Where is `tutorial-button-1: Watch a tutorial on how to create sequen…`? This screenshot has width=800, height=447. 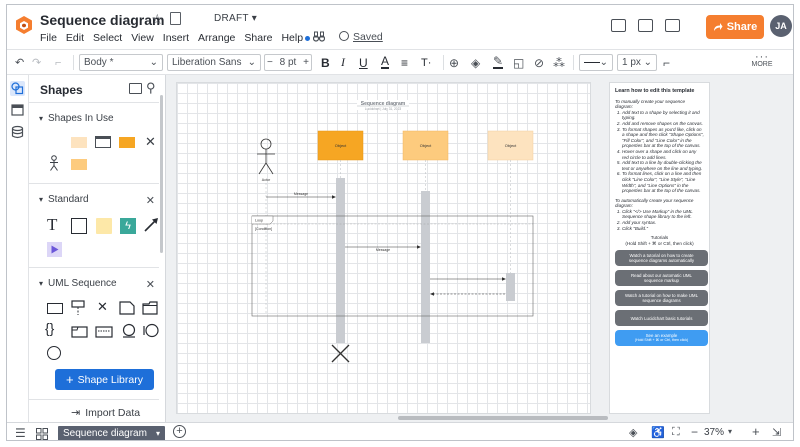
tutorial-button-1: Watch a tutorial on how to create sequen… is located at coordinates (661, 258).